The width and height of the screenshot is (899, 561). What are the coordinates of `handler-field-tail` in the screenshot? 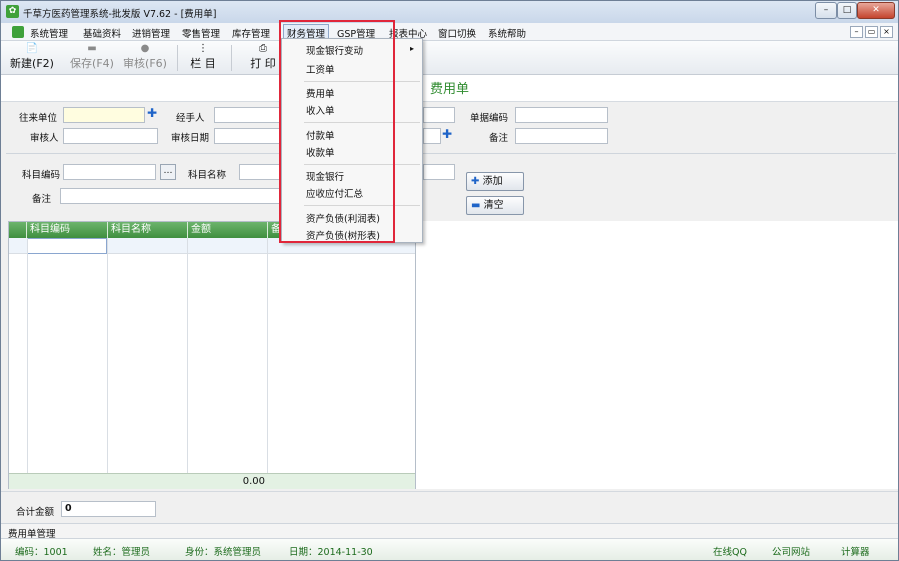 It's located at (439, 115).